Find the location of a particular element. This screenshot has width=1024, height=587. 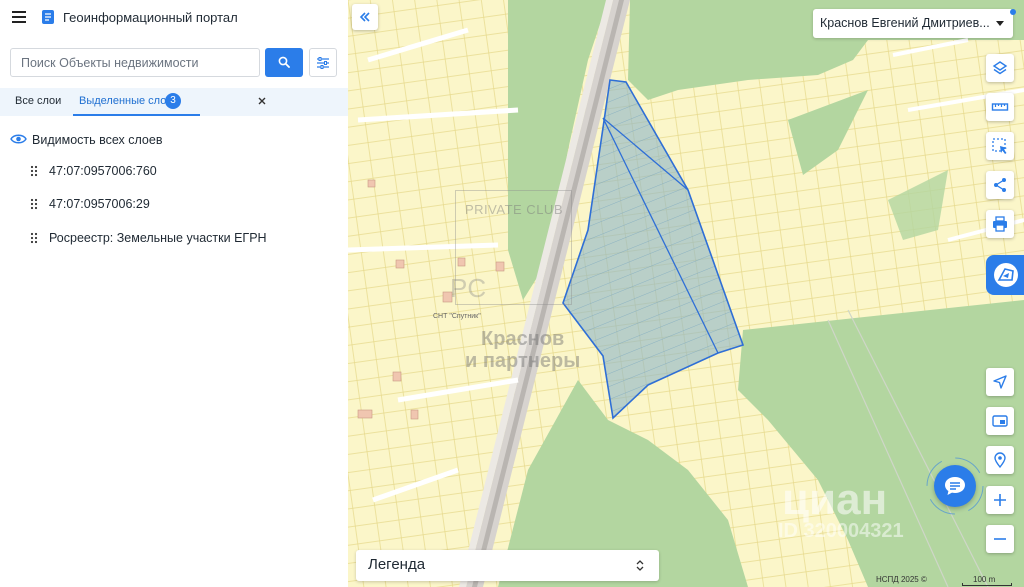

plus-icon is located at coordinates (1000, 500).